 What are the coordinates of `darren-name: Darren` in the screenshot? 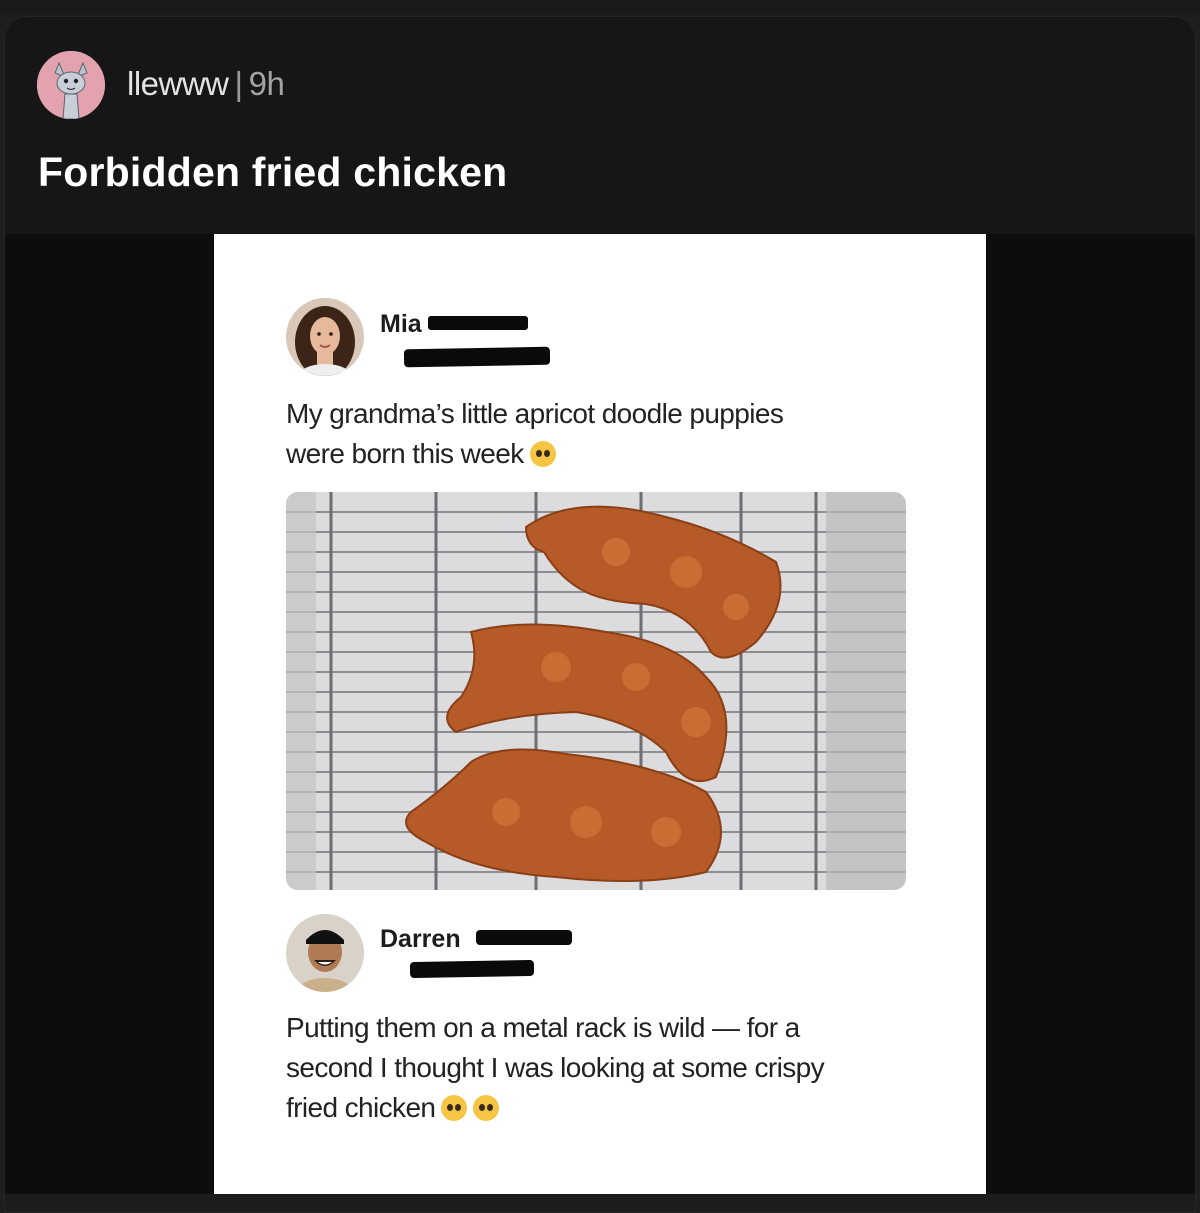 It's located at (420, 939).